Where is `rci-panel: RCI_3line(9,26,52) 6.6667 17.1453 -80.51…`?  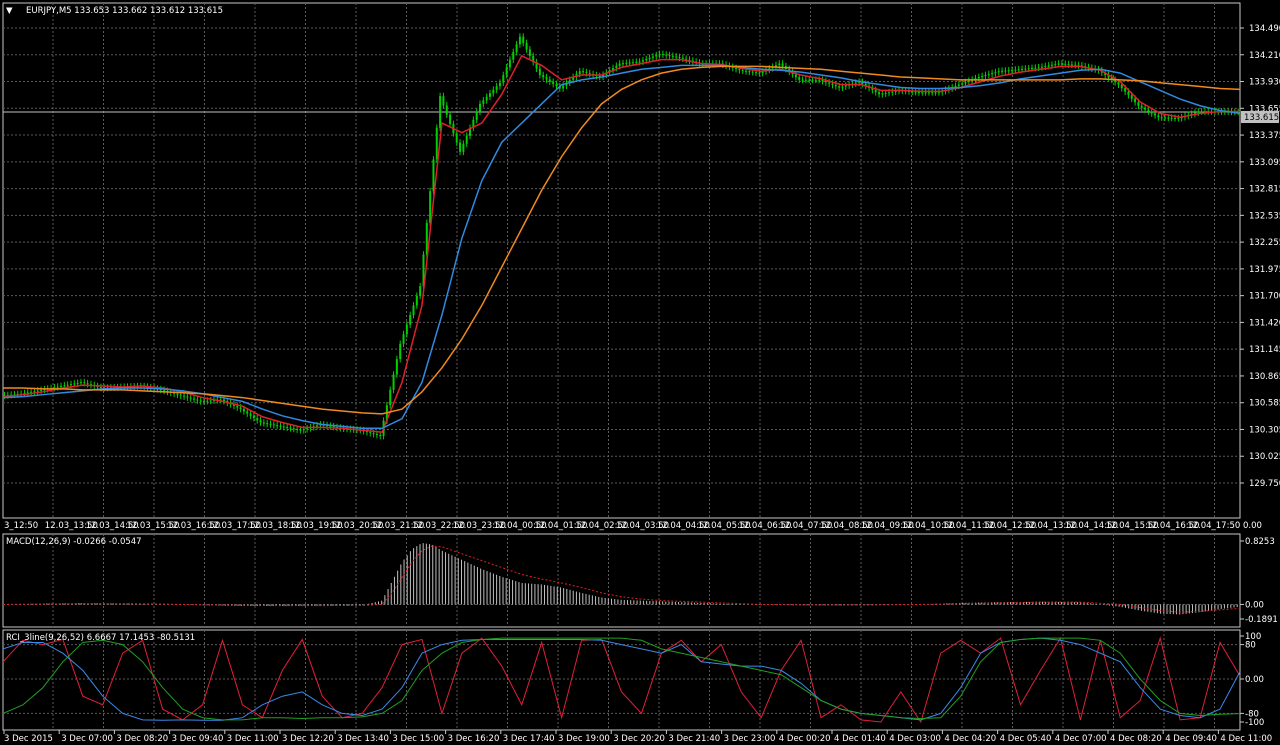
rci-panel: RCI_3line(9,26,52) 6.6667 17.1453 -80.51… is located at coordinates (633, 680).